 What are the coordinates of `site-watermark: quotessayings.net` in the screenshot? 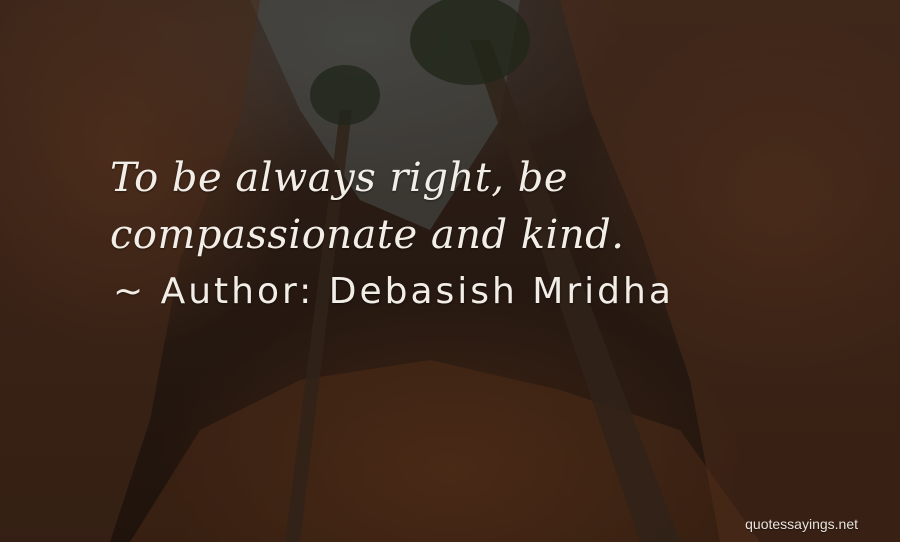 It's located at (801, 524).